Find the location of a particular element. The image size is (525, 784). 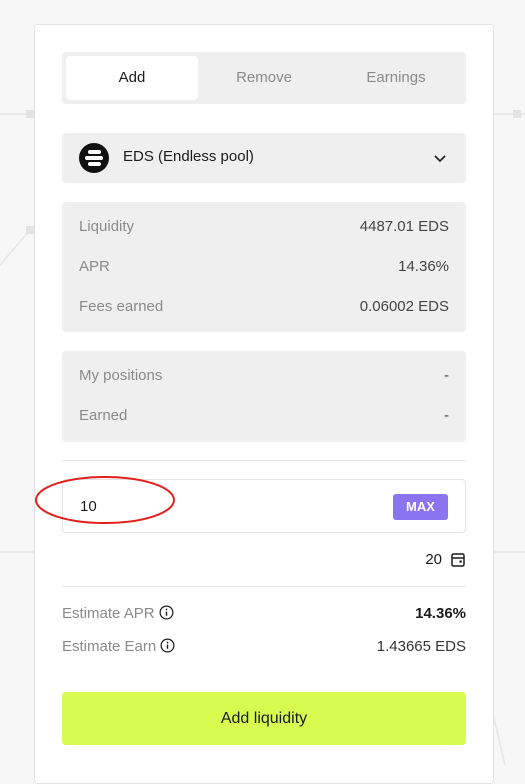

earned-label: Earned is located at coordinates (103, 415).